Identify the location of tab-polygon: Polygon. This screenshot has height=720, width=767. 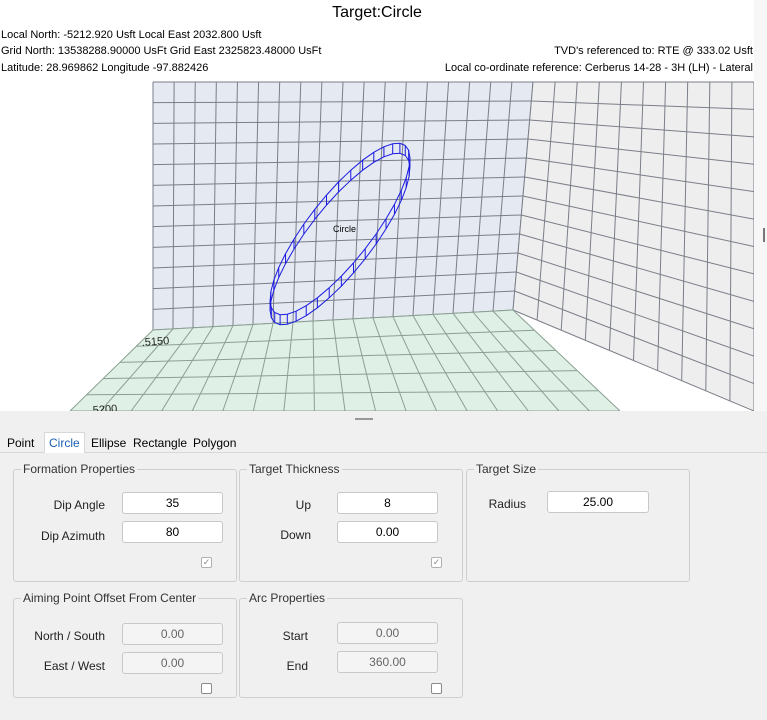
(214, 443).